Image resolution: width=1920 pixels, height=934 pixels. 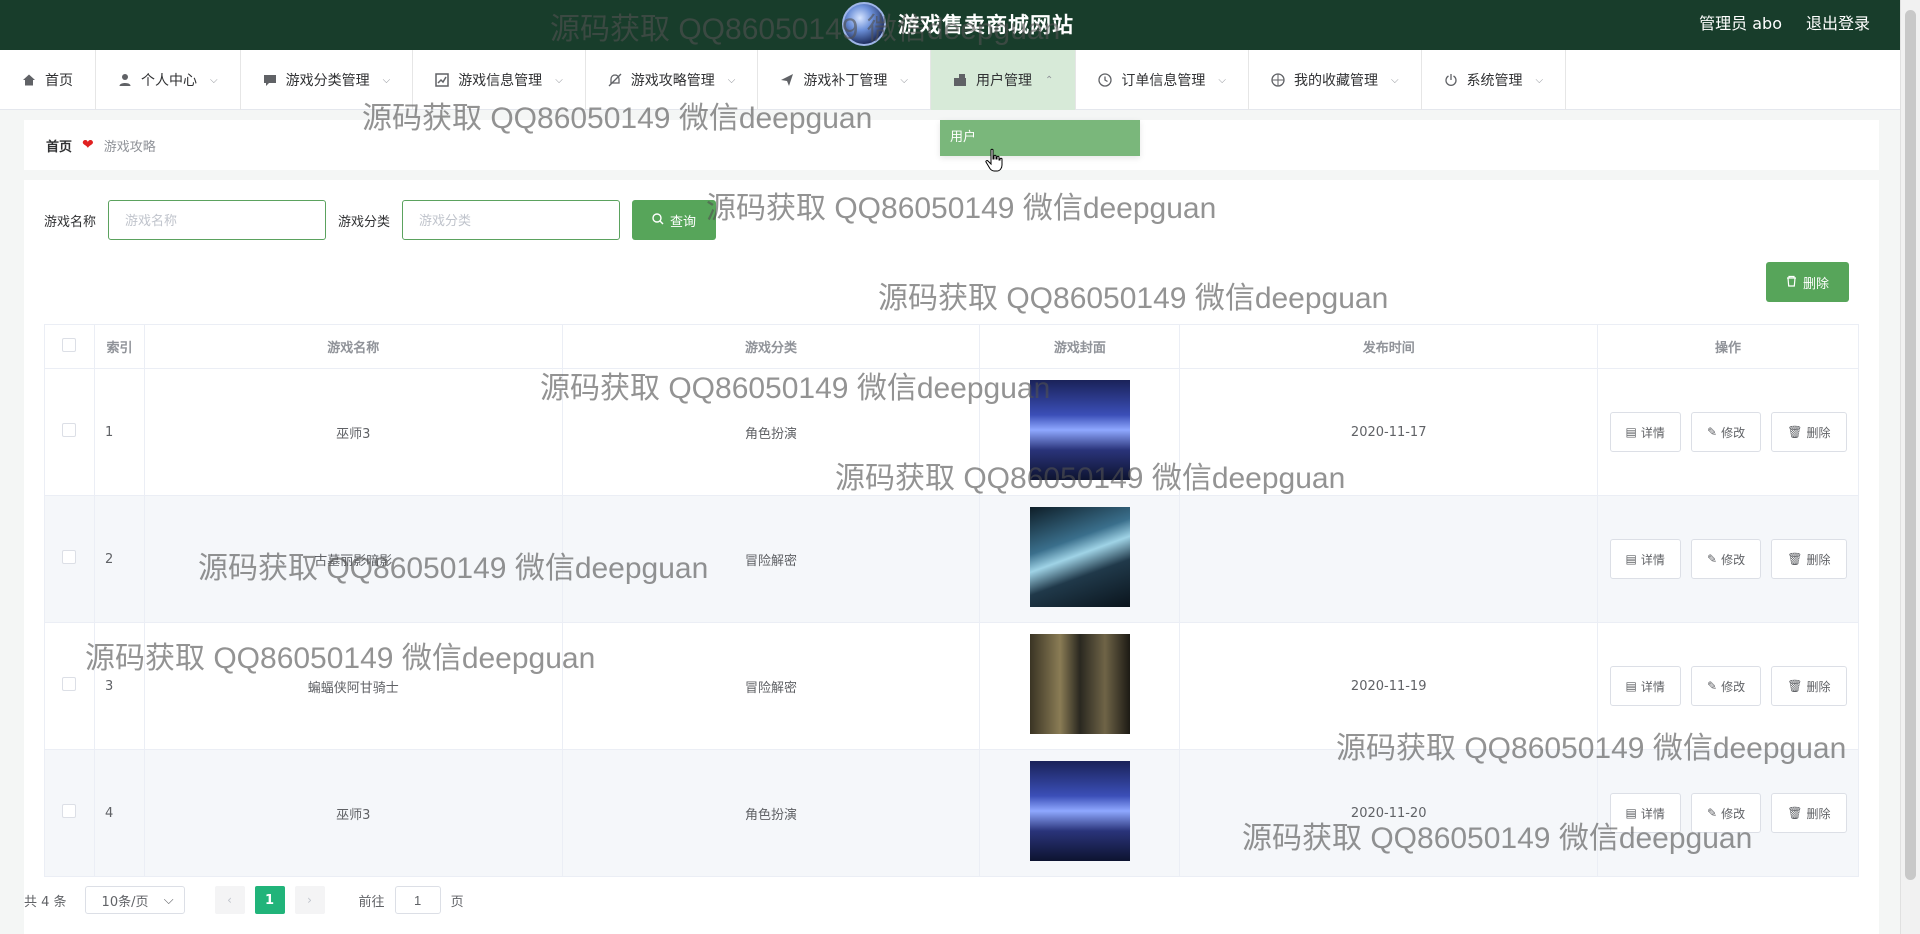 What do you see at coordinates (270, 80) in the screenshot?
I see `chat-icon` at bounding box center [270, 80].